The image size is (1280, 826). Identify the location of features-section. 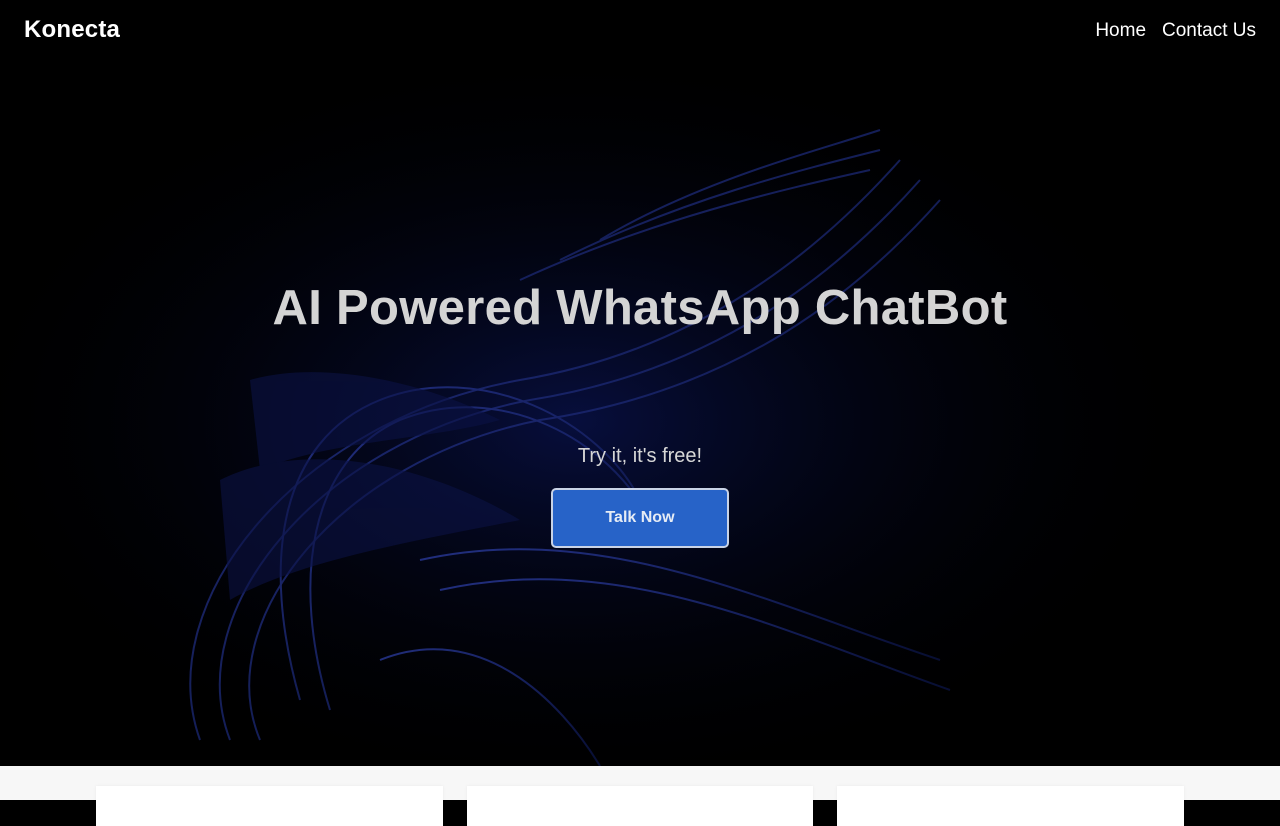
(640, 796).